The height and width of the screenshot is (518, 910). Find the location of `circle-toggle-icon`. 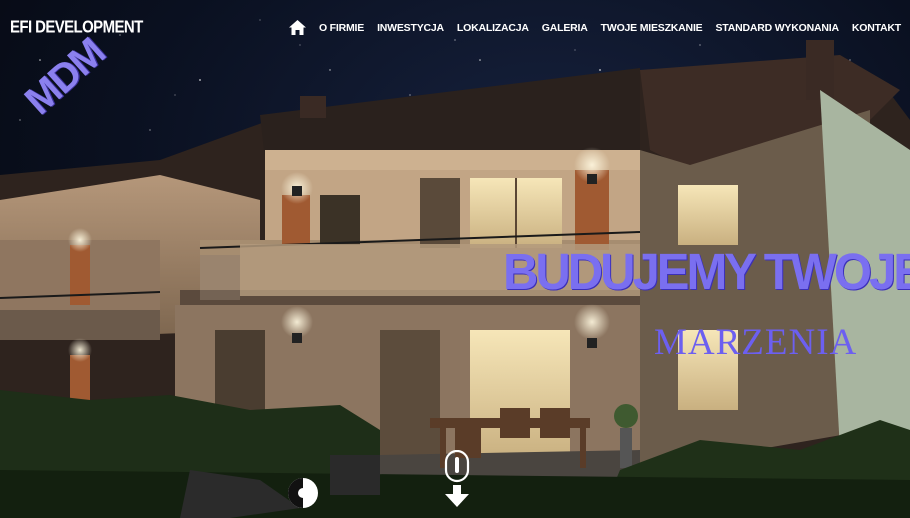

circle-toggle-icon is located at coordinates (303, 493).